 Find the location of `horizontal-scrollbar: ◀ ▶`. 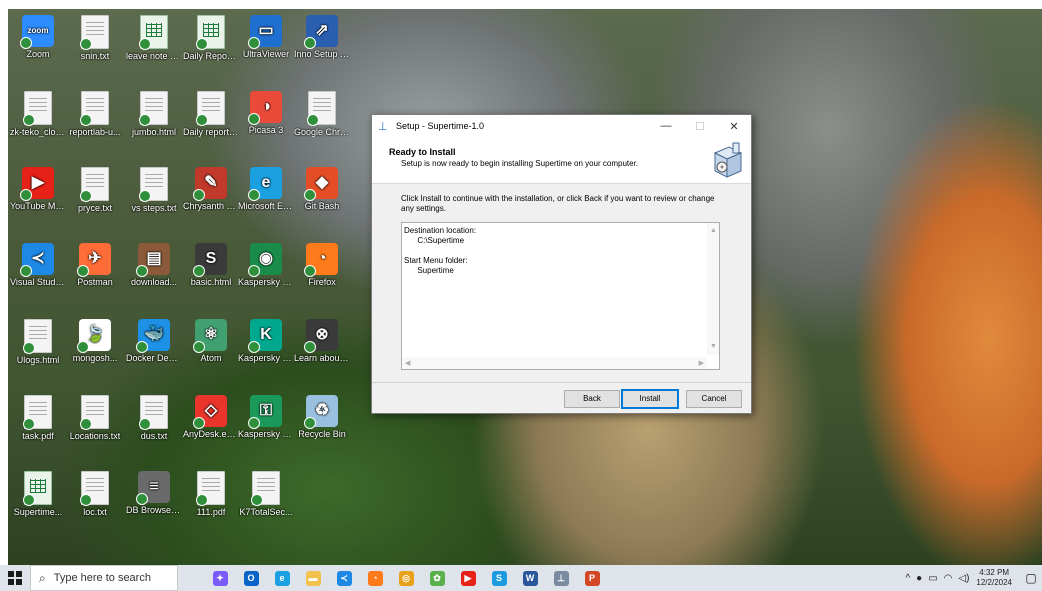

horizontal-scrollbar: ◀ ▶ is located at coordinates (554, 363).